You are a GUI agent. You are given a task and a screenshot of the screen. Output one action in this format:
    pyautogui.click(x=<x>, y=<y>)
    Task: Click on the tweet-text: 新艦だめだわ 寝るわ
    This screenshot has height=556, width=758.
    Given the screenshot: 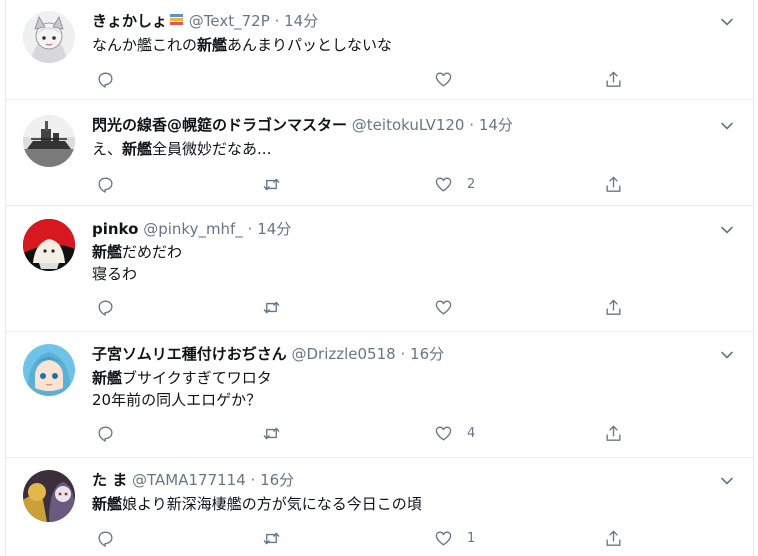 What is the action you would take?
    pyautogui.click(x=137, y=263)
    